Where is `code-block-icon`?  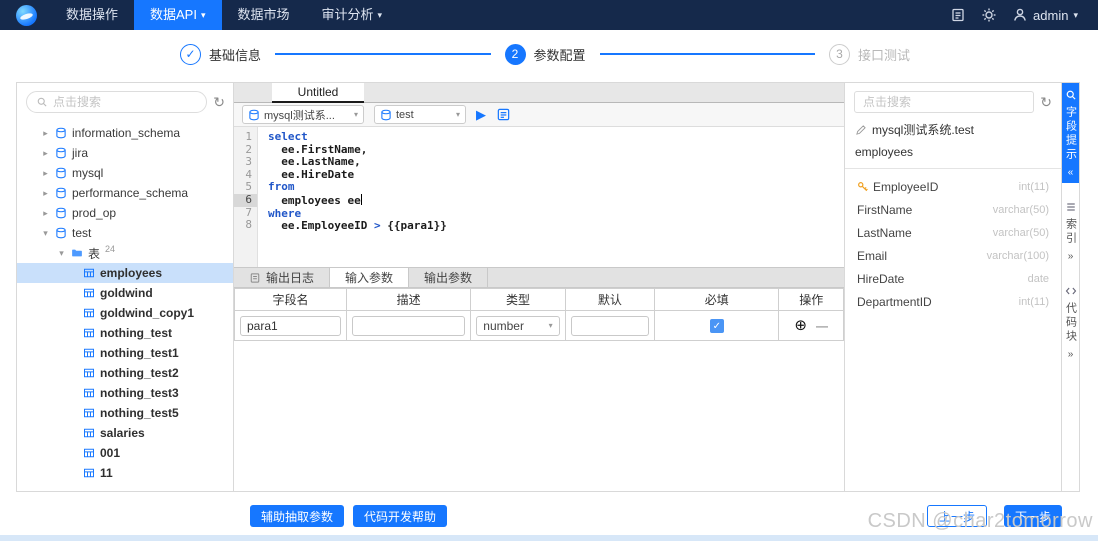
code-block-icon is located at coordinates (1071, 291).